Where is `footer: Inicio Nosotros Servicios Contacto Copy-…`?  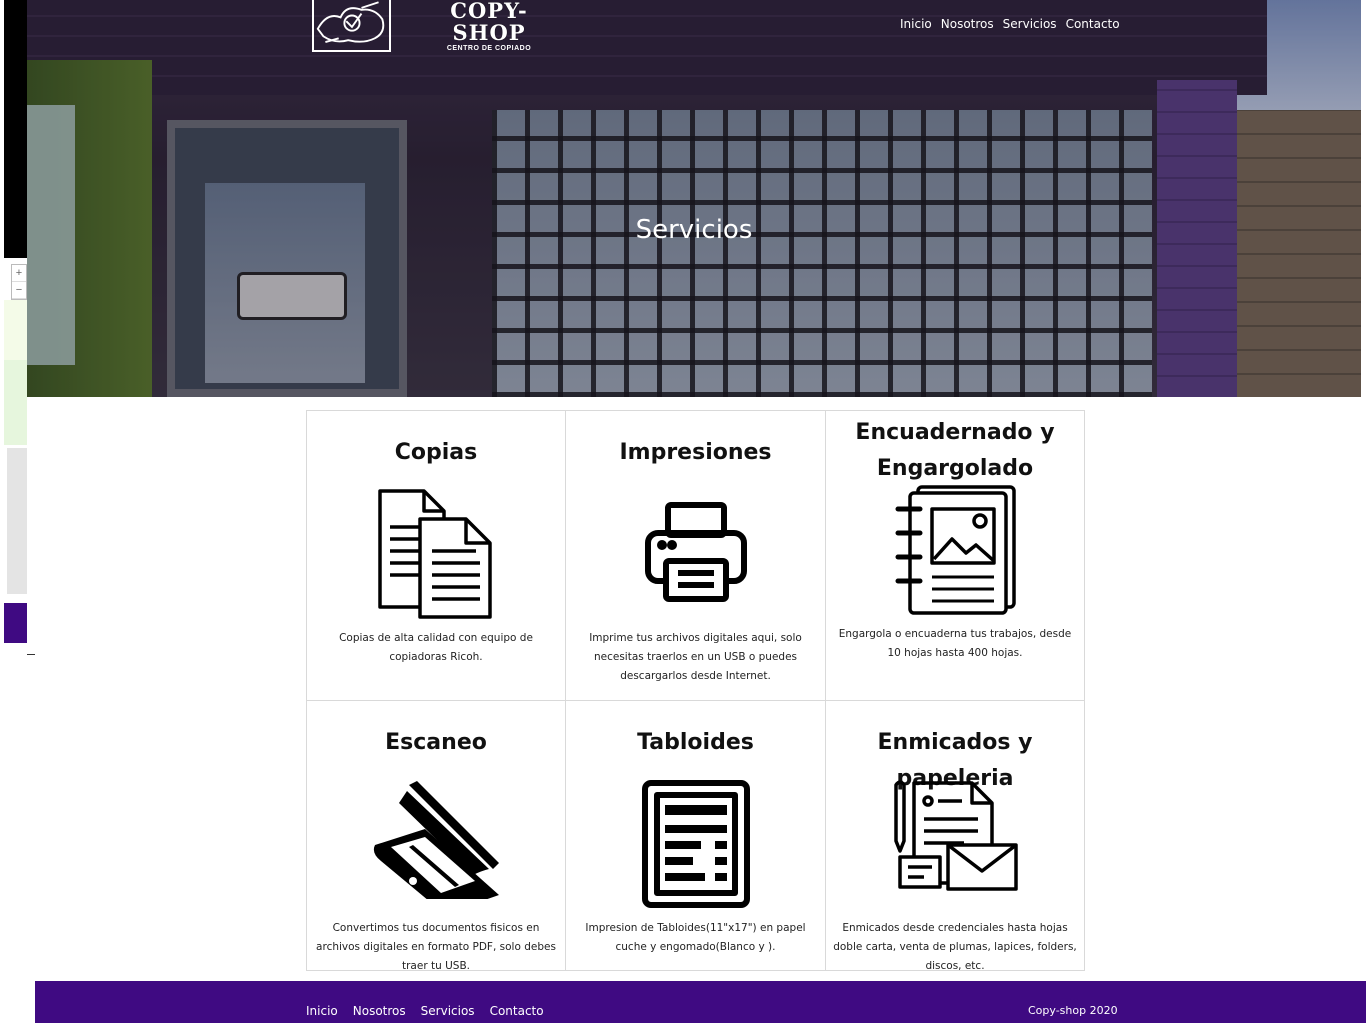 footer: Inicio Nosotros Servicios Contacto Copy-… is located at coordinates (700, 1002).